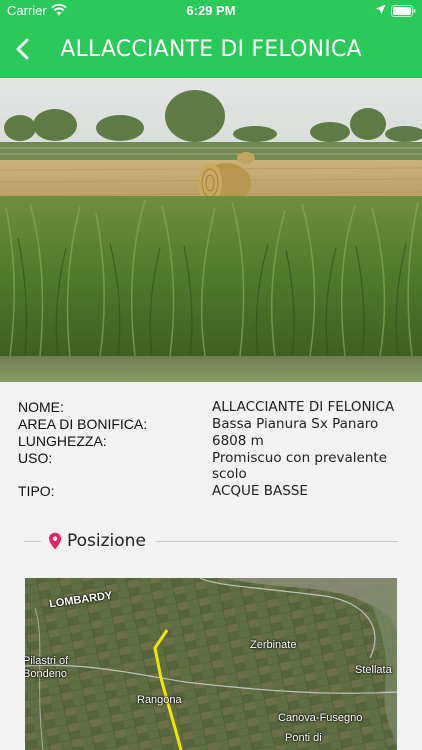 The height and width of the screenshot is (750, 422). What do you see at coordinates (380, 9) in the screenshot?
I see `location-arrow-icon` at bounding box center [380, 9].